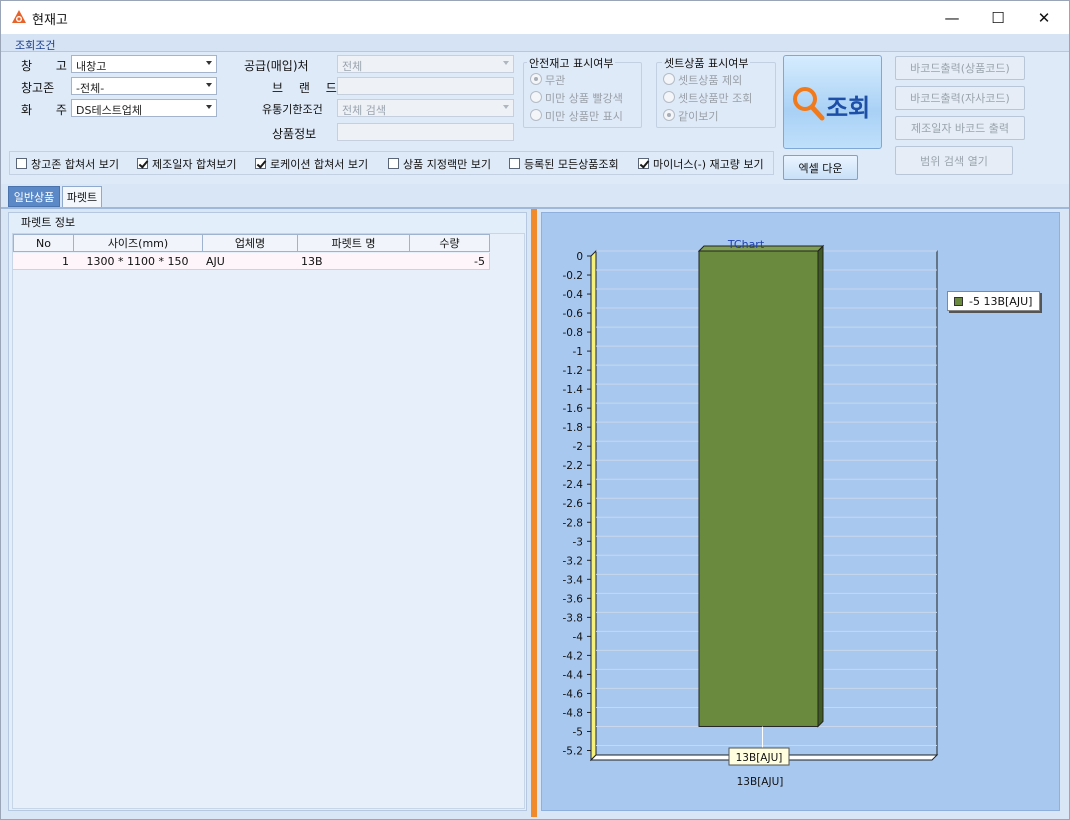  Describe the element at coordinates (536, 79) in the screenshot. I see `safety-radio-any` at that location.